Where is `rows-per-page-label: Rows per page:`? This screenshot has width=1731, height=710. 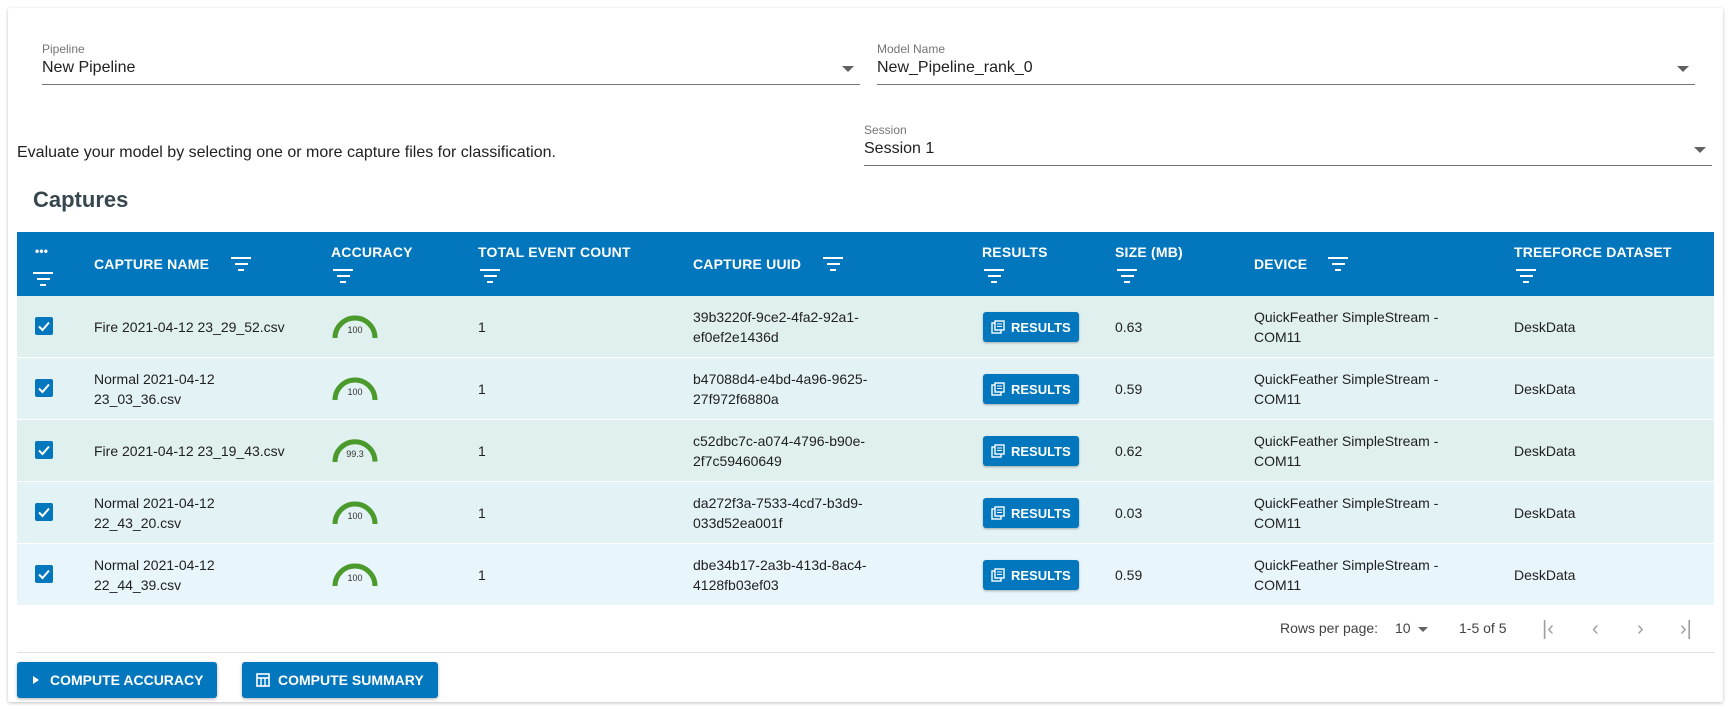
rows-per-page-label: Rows per page: is located at coordinates (1329, 628).